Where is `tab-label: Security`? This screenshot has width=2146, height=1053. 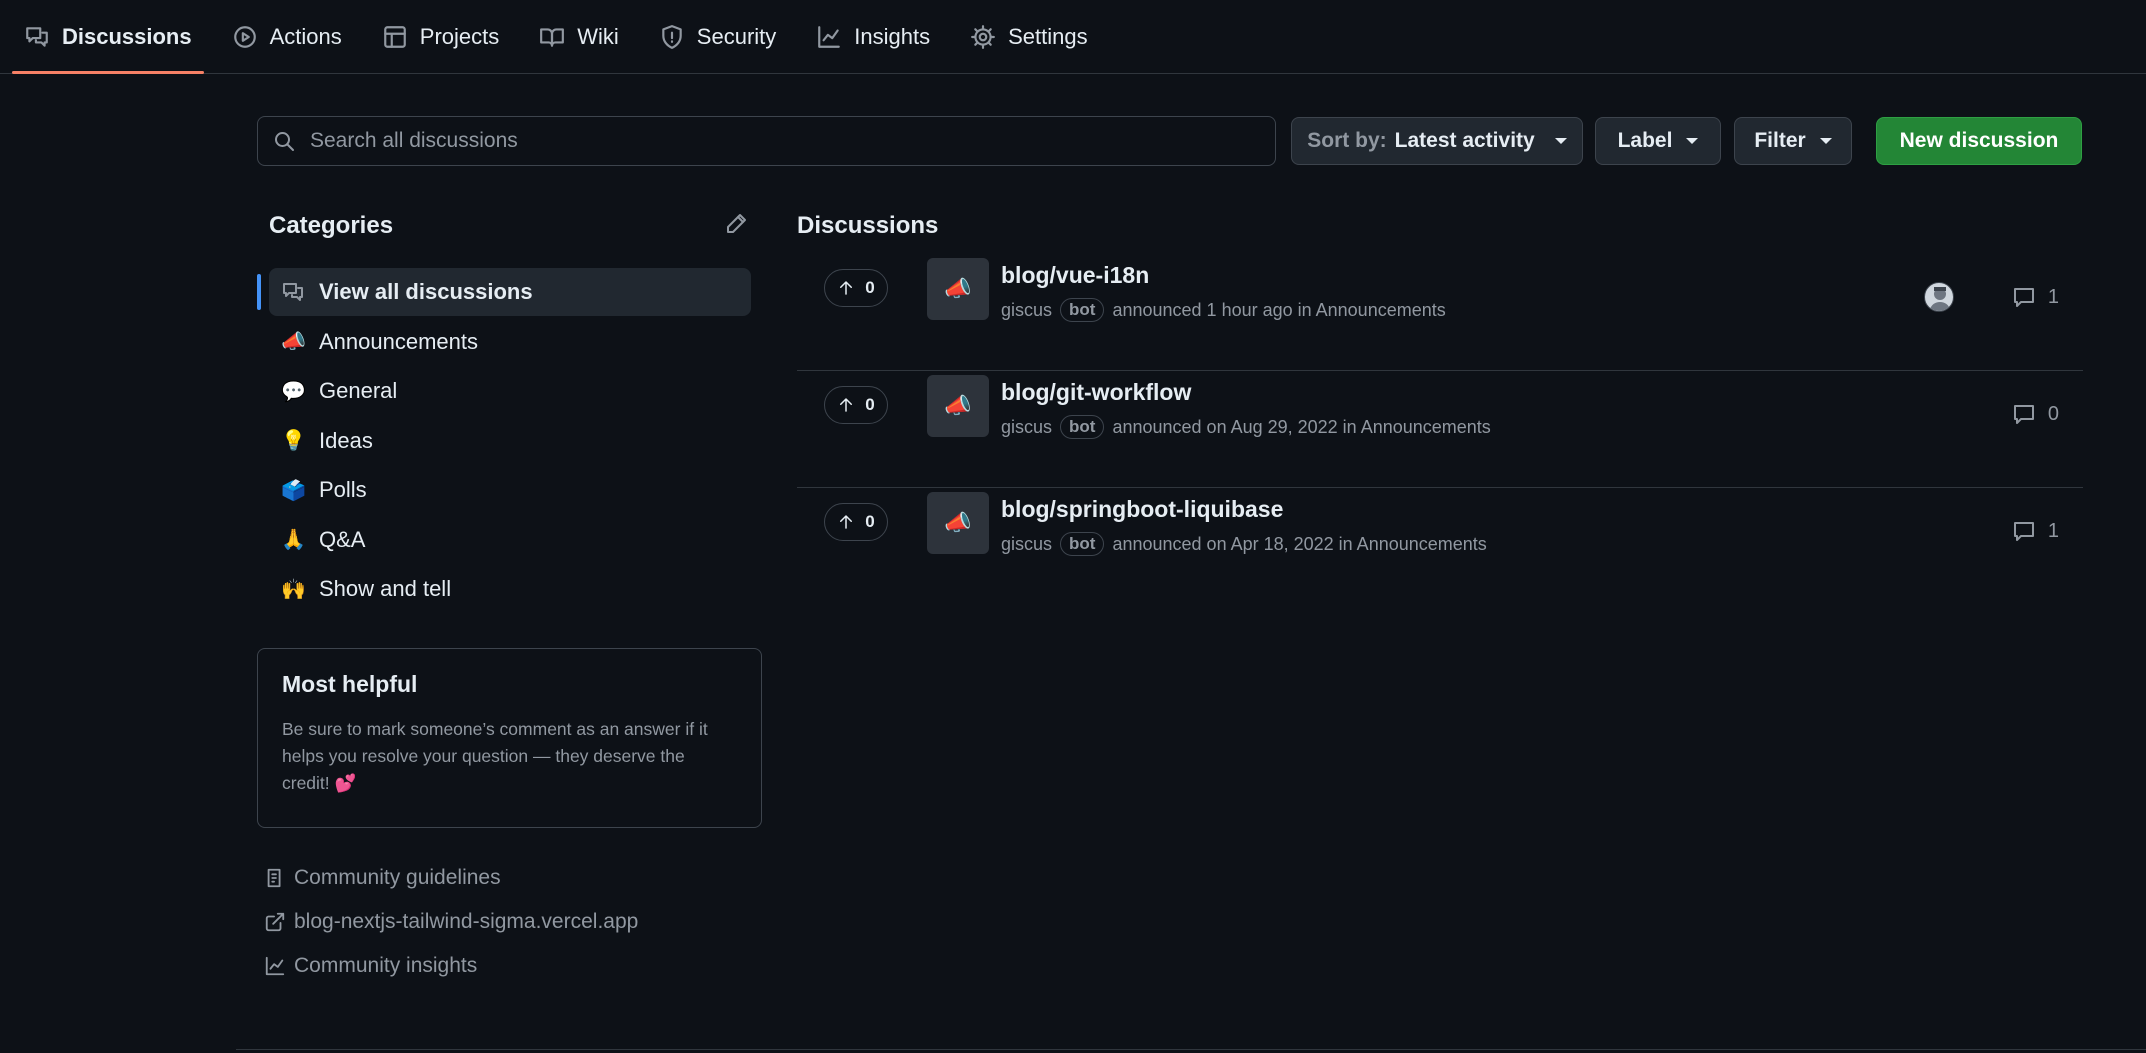 tab-label: Security is located at coordinates (736, 36).